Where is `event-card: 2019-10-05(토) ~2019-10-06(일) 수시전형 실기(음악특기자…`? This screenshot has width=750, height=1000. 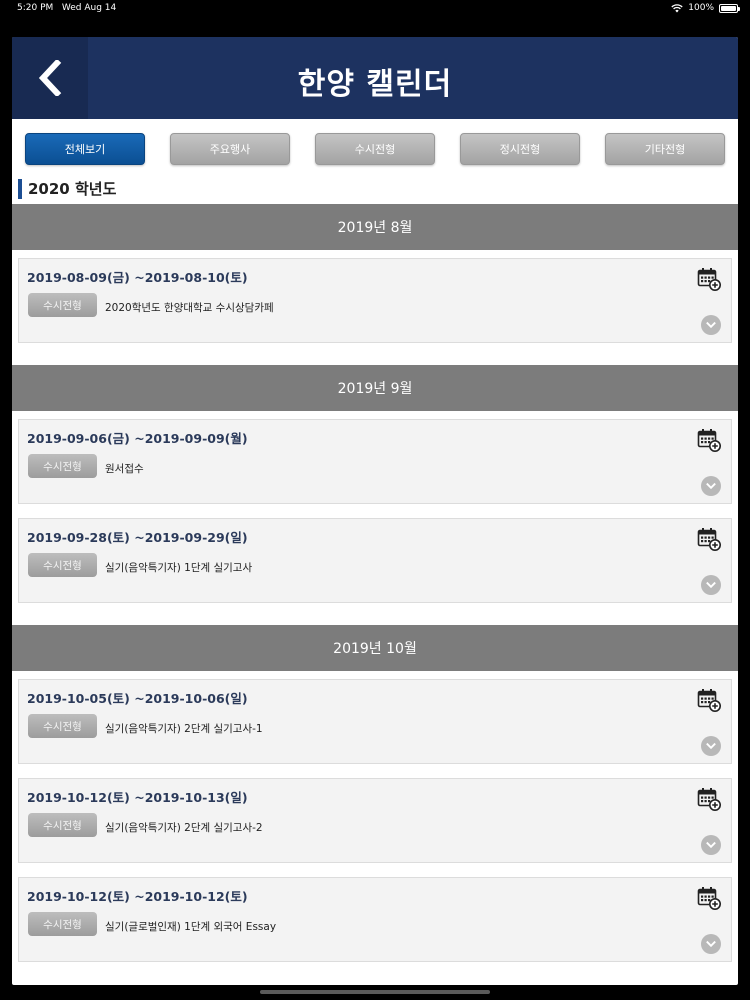 event-card: 2019-10-05(토) ~2019-10-06(일) 수시전형 실기(음악특기자… is located at coordinates (375, 721).